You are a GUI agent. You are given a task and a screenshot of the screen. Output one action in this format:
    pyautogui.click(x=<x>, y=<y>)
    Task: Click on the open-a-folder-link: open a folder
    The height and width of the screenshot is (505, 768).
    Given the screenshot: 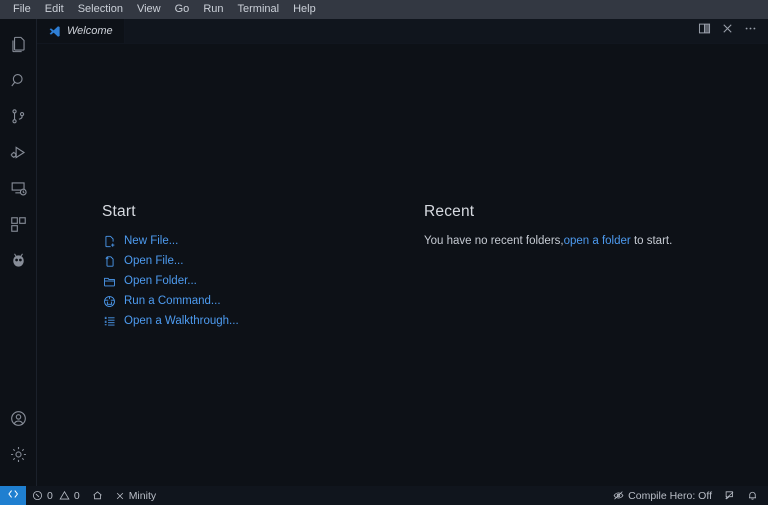 What is the action you would take?
    pyautogui.click(x=597, y=241)
    